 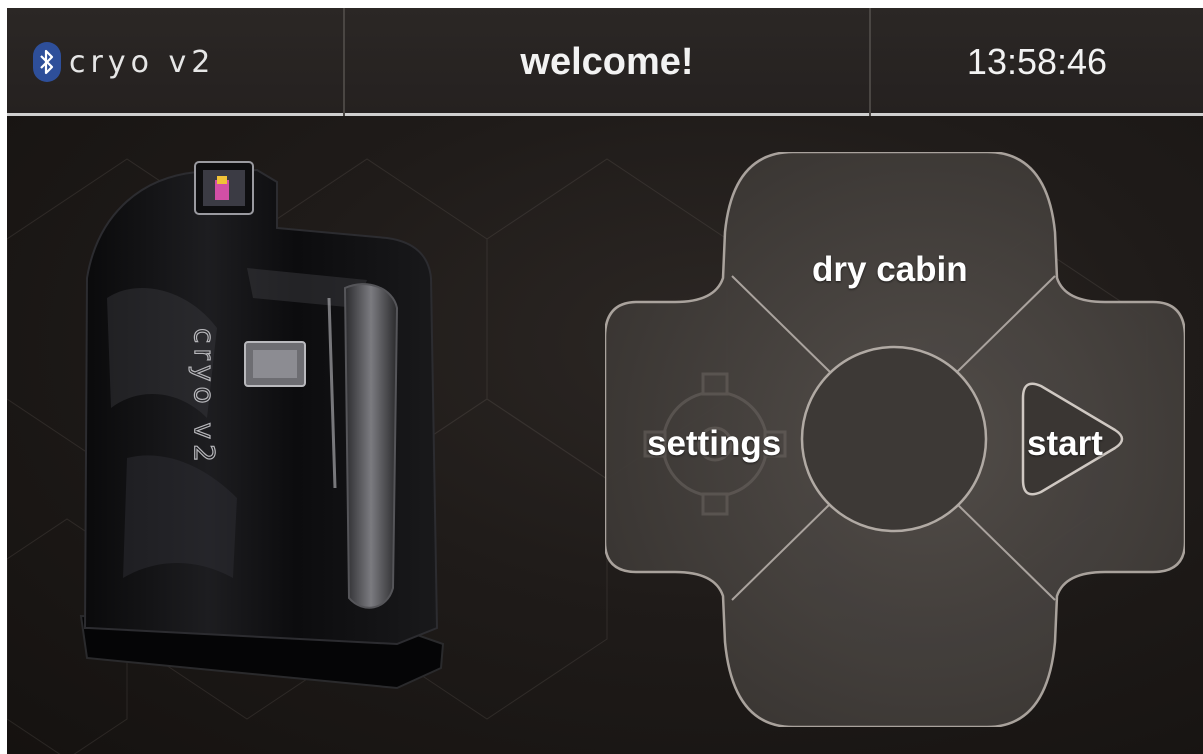 I want to click on center-button, so click(x=894, y=439).